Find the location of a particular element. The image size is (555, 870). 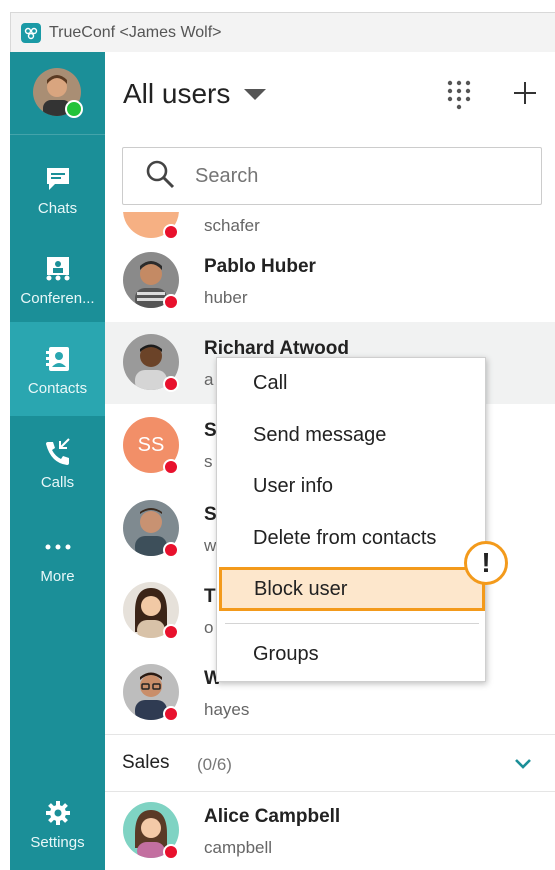

user-list-selector: All users is located at coordinates (195, 94).